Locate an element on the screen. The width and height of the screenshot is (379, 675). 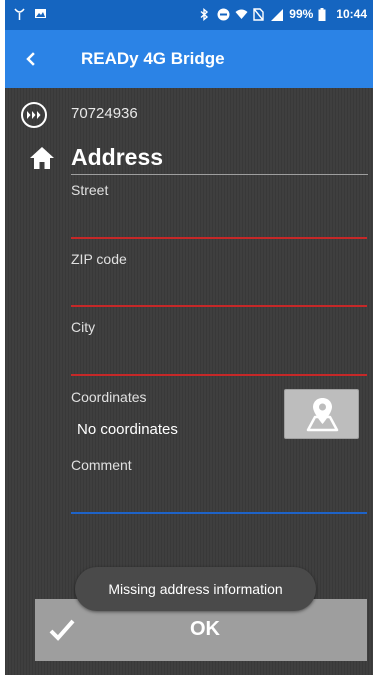
zip-code-input is located at coordinates (219, 293).